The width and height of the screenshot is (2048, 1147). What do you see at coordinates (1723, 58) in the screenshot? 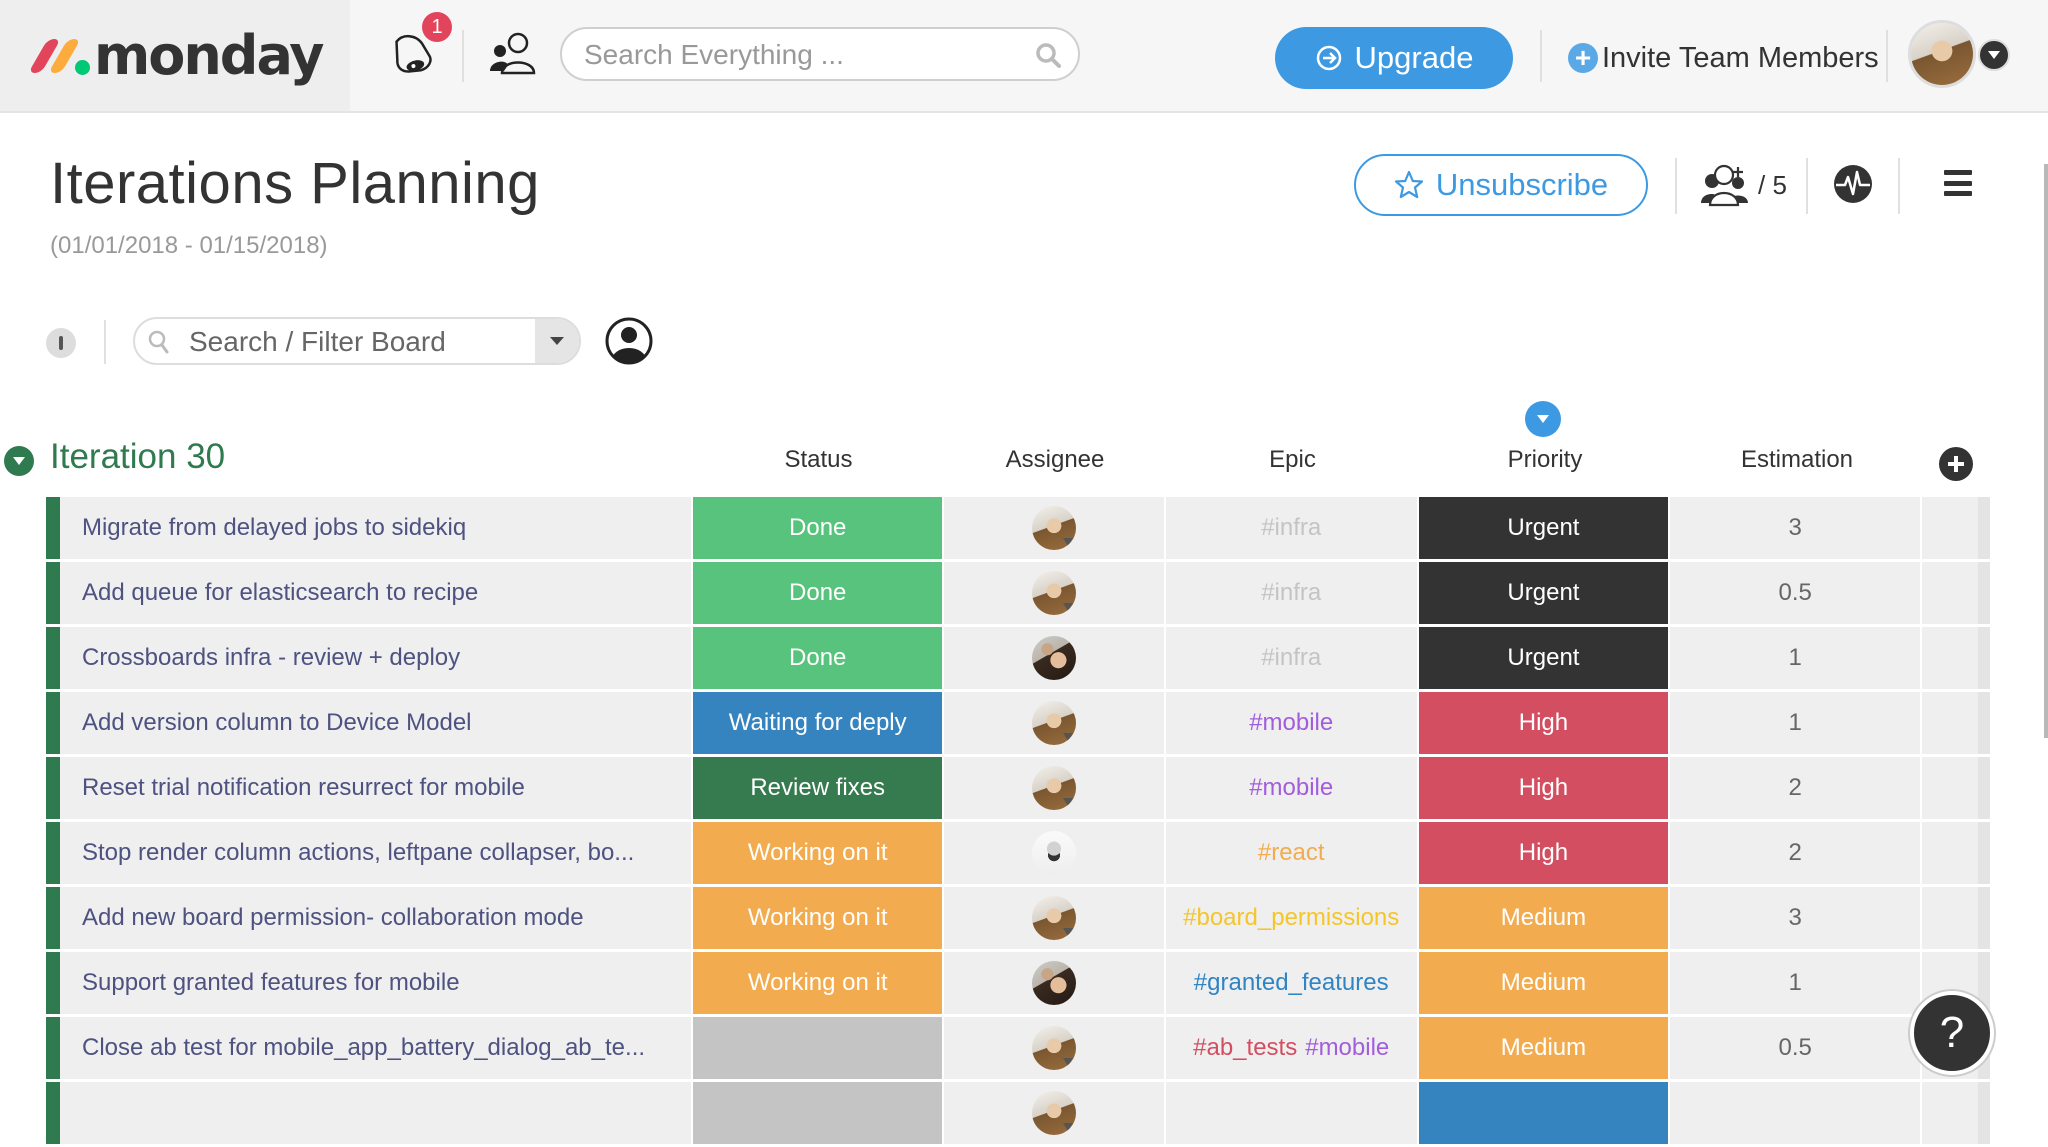
I see `invite-team-members-button: + Invite Team Members` at bounding box center [1723, 58].